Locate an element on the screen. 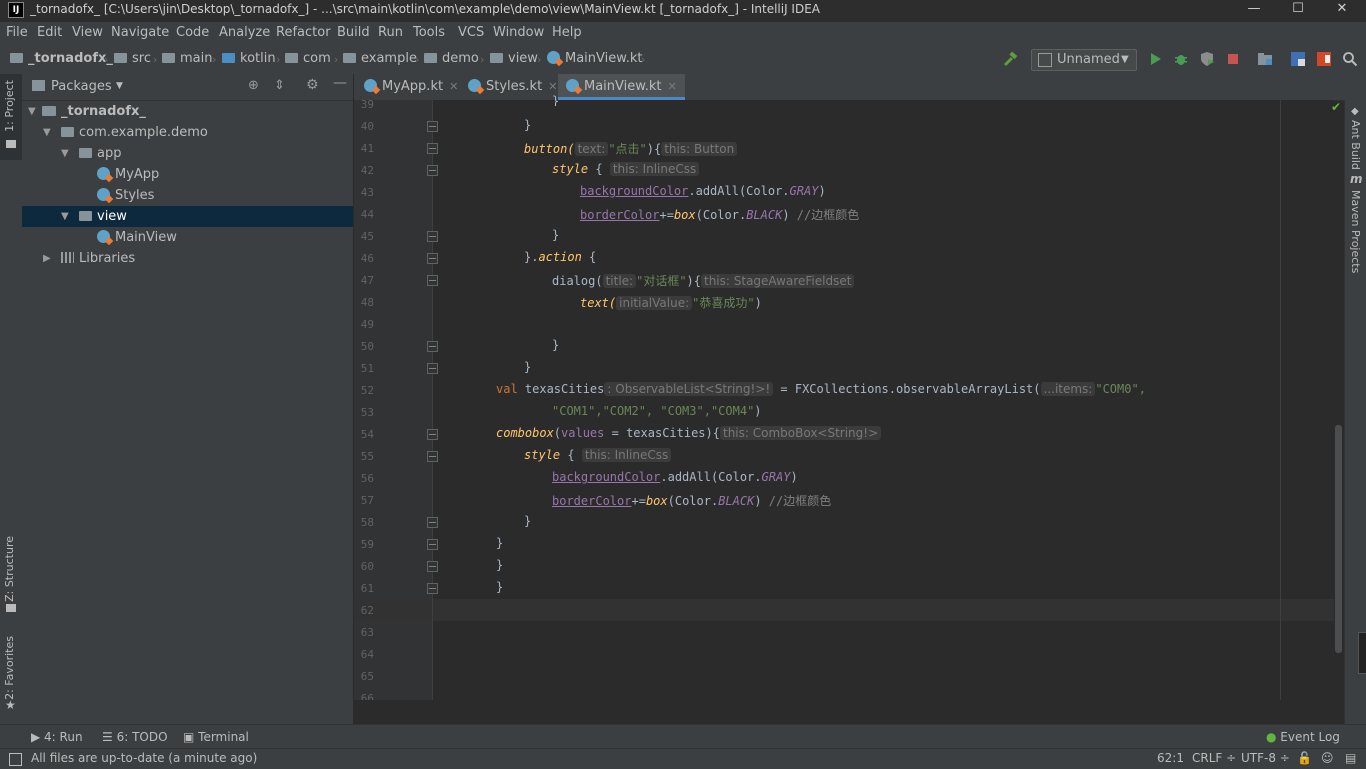 The image size is (1366, 769). tree-item-styles: Styles is located at coordinates (125, 195).